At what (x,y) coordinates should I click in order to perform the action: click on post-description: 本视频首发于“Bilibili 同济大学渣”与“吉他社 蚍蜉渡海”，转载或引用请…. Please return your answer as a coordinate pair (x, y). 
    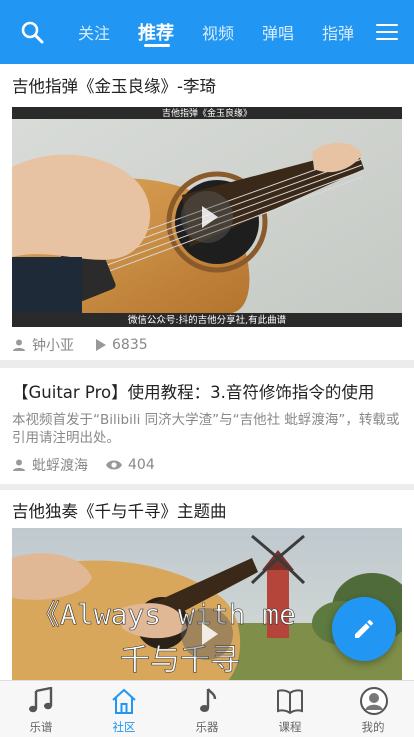
    Looking at the image, I should click on (206, 429).